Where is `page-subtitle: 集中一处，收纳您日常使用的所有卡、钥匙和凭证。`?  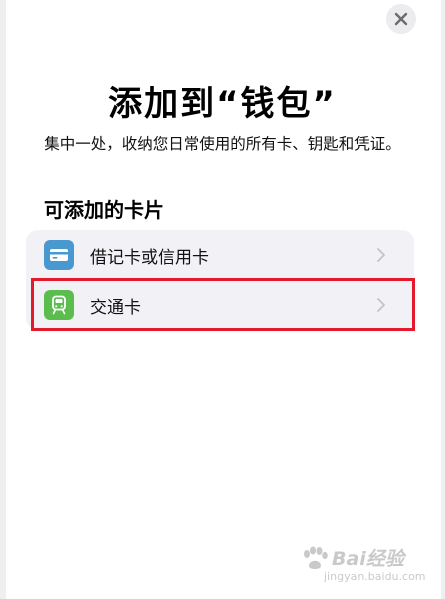 page-subtitle: 集中一处，收纳您日常使用的所有卡、钥匙和凭证。 is located at coordinates (222, 144).